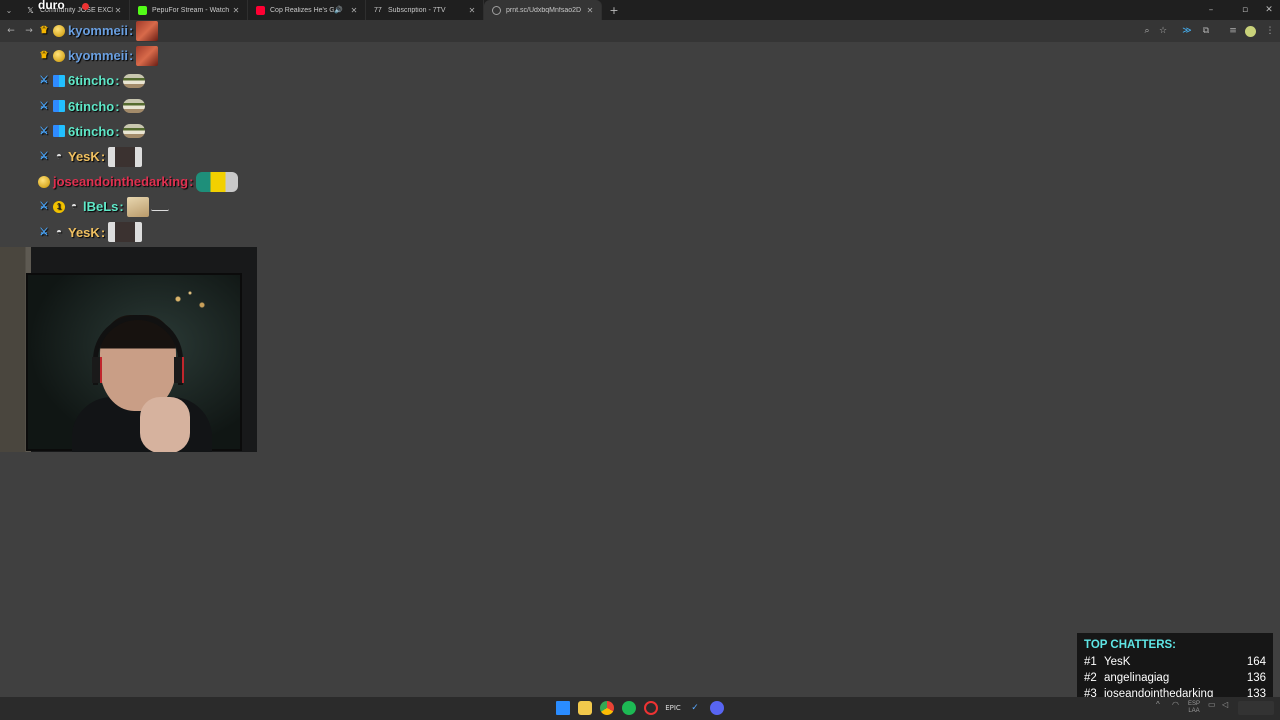  I want to click on tab-0: 𝕏 Community JOSÉ EXCLUSIVE ✕, so click(74, 10).